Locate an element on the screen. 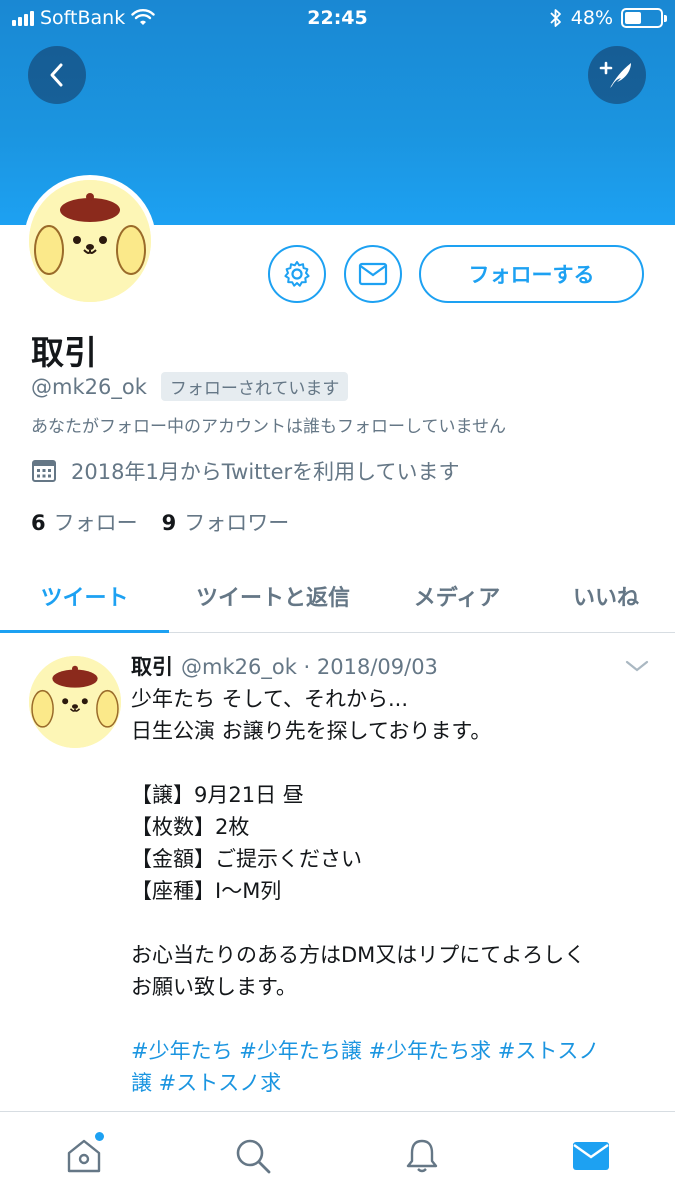 The image size is (675, 1200). tweet-line: 日生公演 お譲り先を探しております。 is located at coordinates (311, 731).